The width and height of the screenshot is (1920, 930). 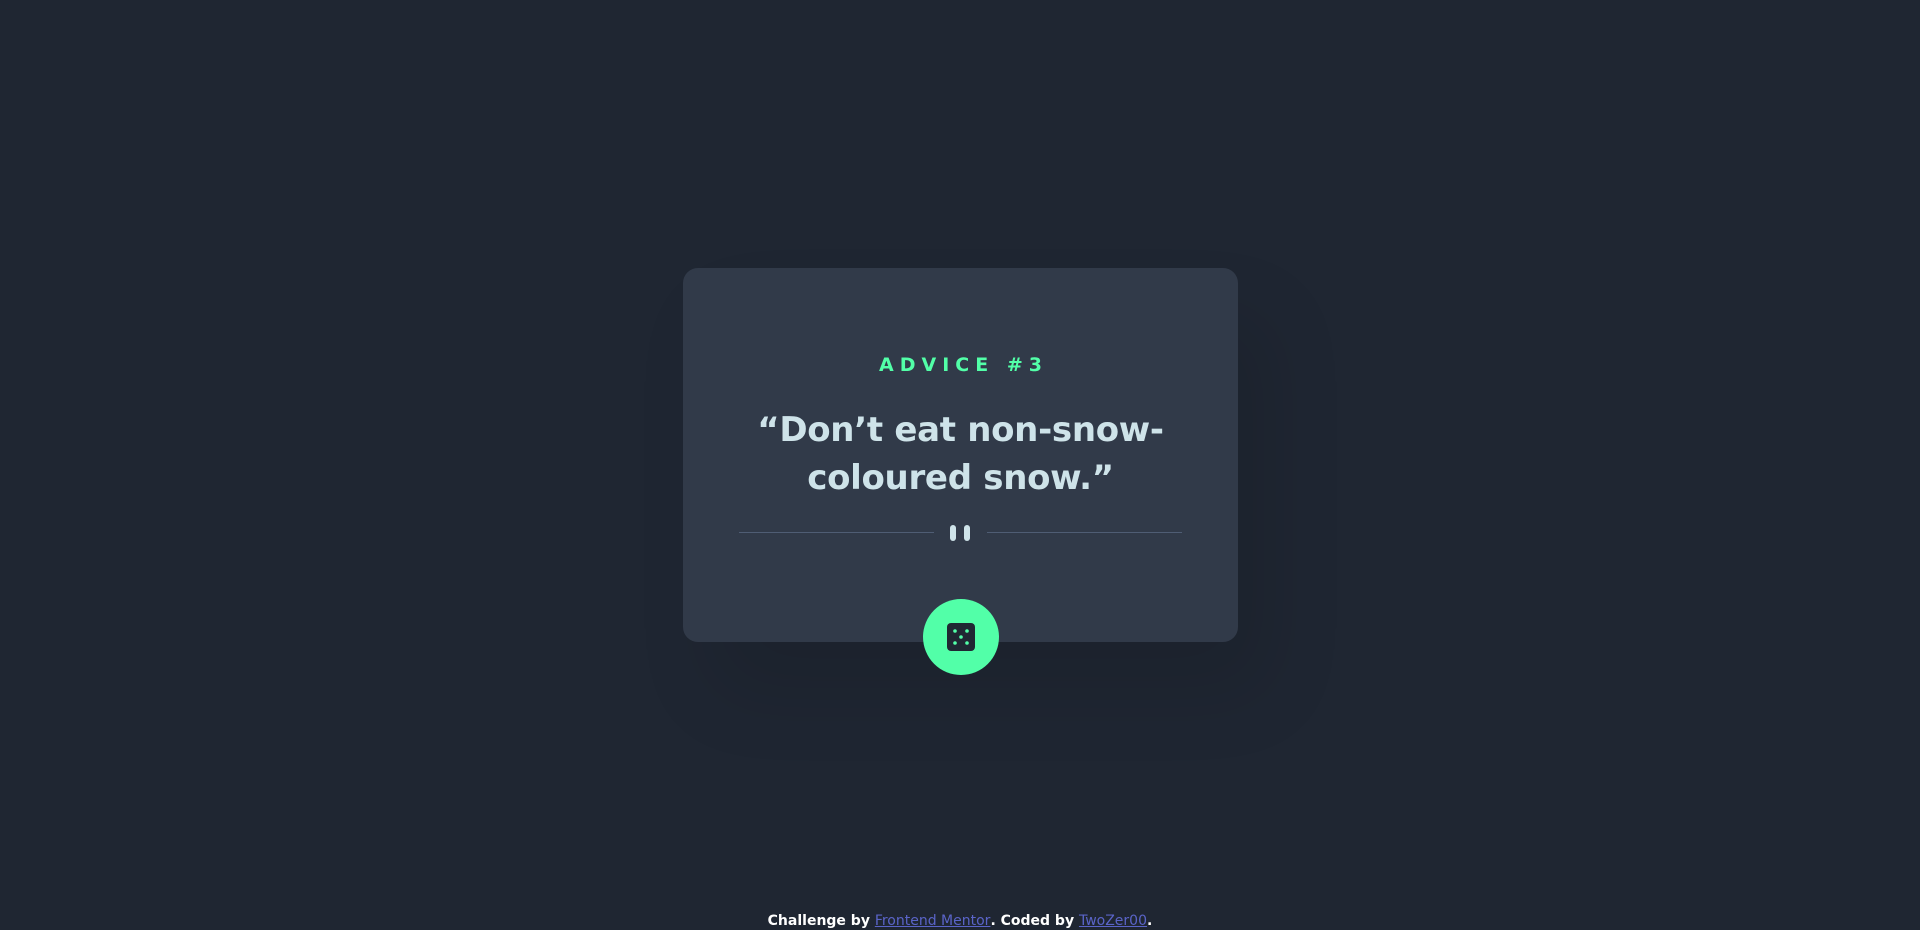 I want to click on pause-icon, so click(x=960, y=533).